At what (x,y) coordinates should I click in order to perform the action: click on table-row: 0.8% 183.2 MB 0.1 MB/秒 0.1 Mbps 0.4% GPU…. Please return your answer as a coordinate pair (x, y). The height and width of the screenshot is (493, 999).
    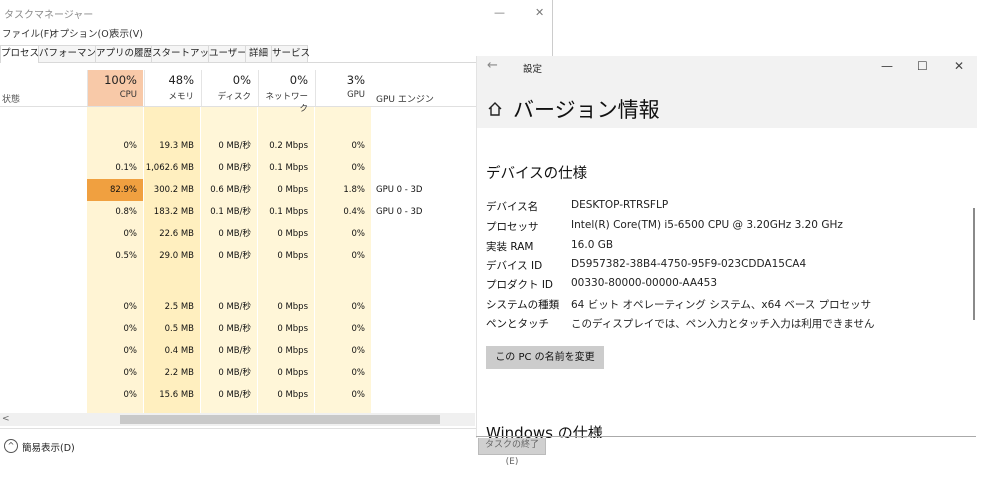
    Looking at the image, I should click on (277, 212).